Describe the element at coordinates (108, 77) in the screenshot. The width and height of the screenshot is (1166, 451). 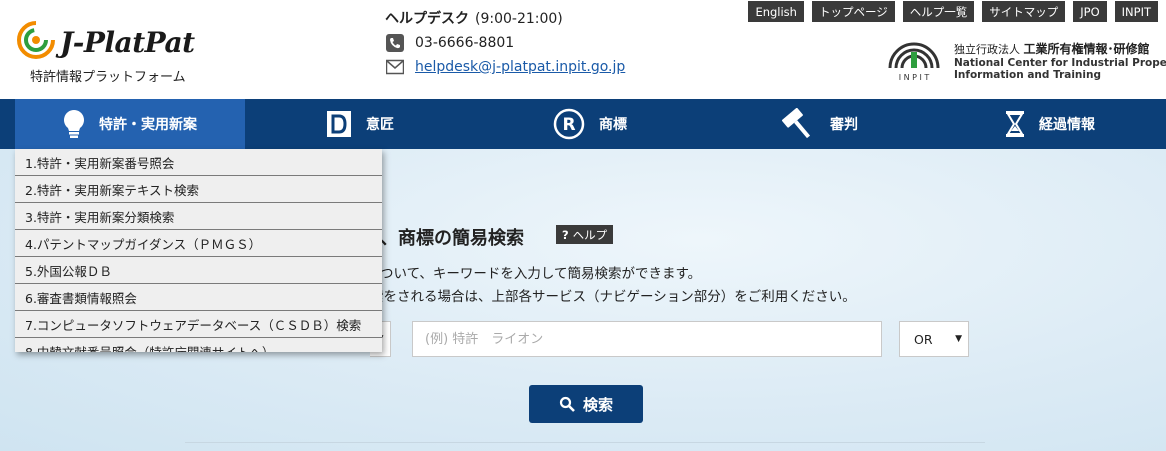
I see `logo-subtitle: 特許情報プラットフォーム` at that location.